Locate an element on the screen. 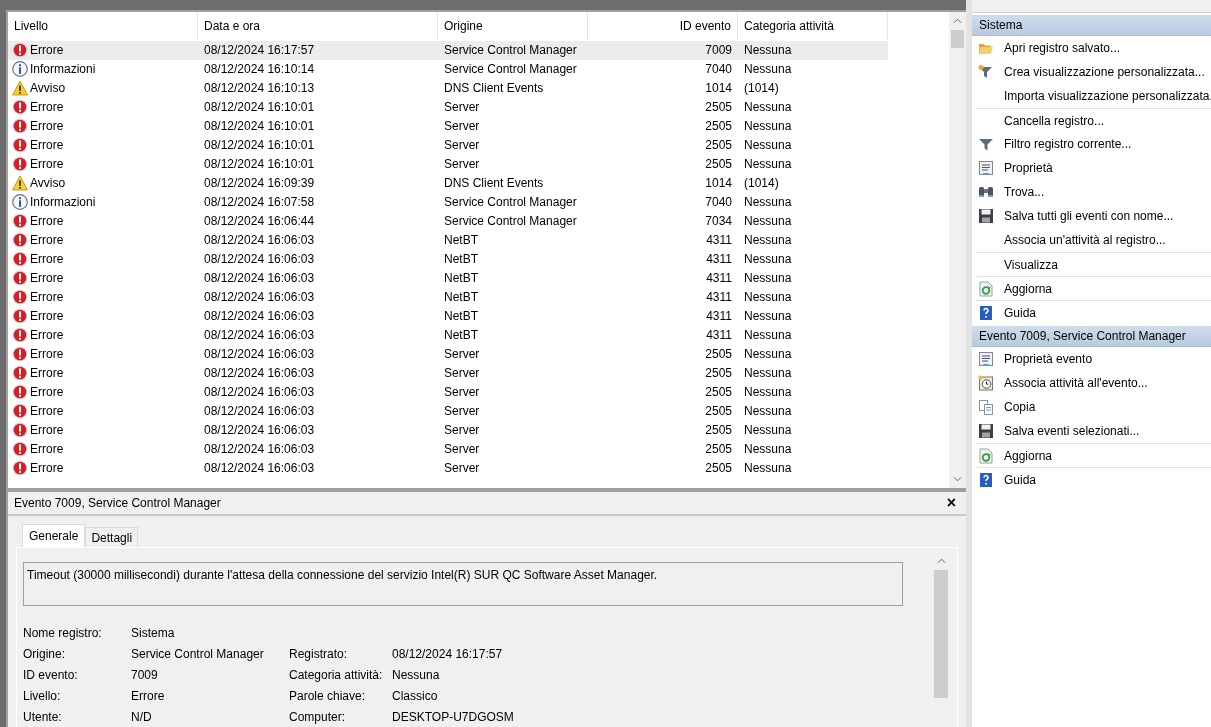 This screenshot has width=1211, height=727. event-row: Errore 08/12/2024 16:06:44 Service Control Manager 7034 Nessuna is located at coordinates (478, 221).